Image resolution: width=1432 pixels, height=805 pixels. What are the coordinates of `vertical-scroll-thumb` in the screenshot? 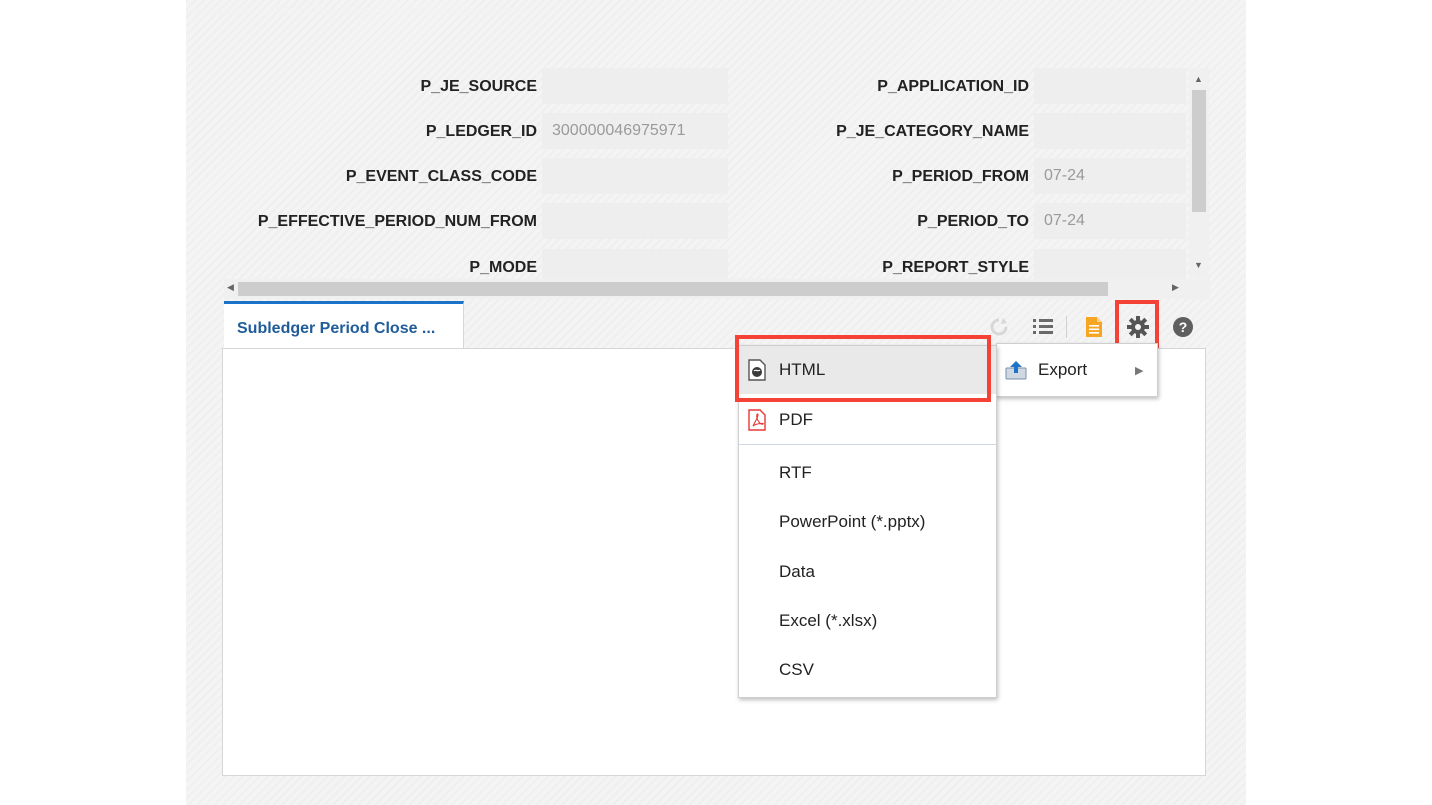 It's located at (1199, 151).